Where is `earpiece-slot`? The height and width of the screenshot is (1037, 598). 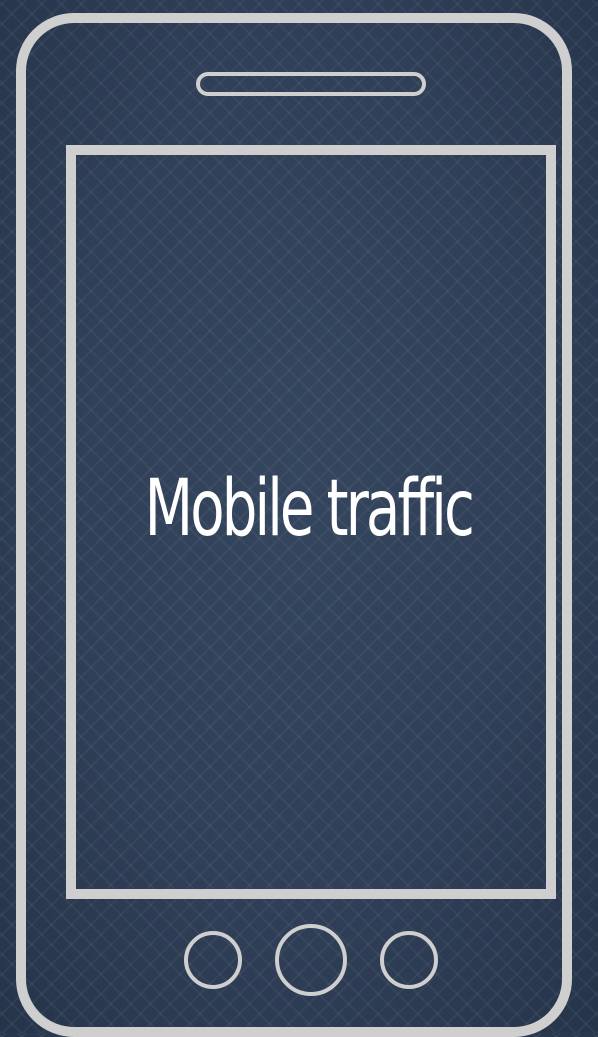
earpiece-slot is located at coordinates (311, 84).